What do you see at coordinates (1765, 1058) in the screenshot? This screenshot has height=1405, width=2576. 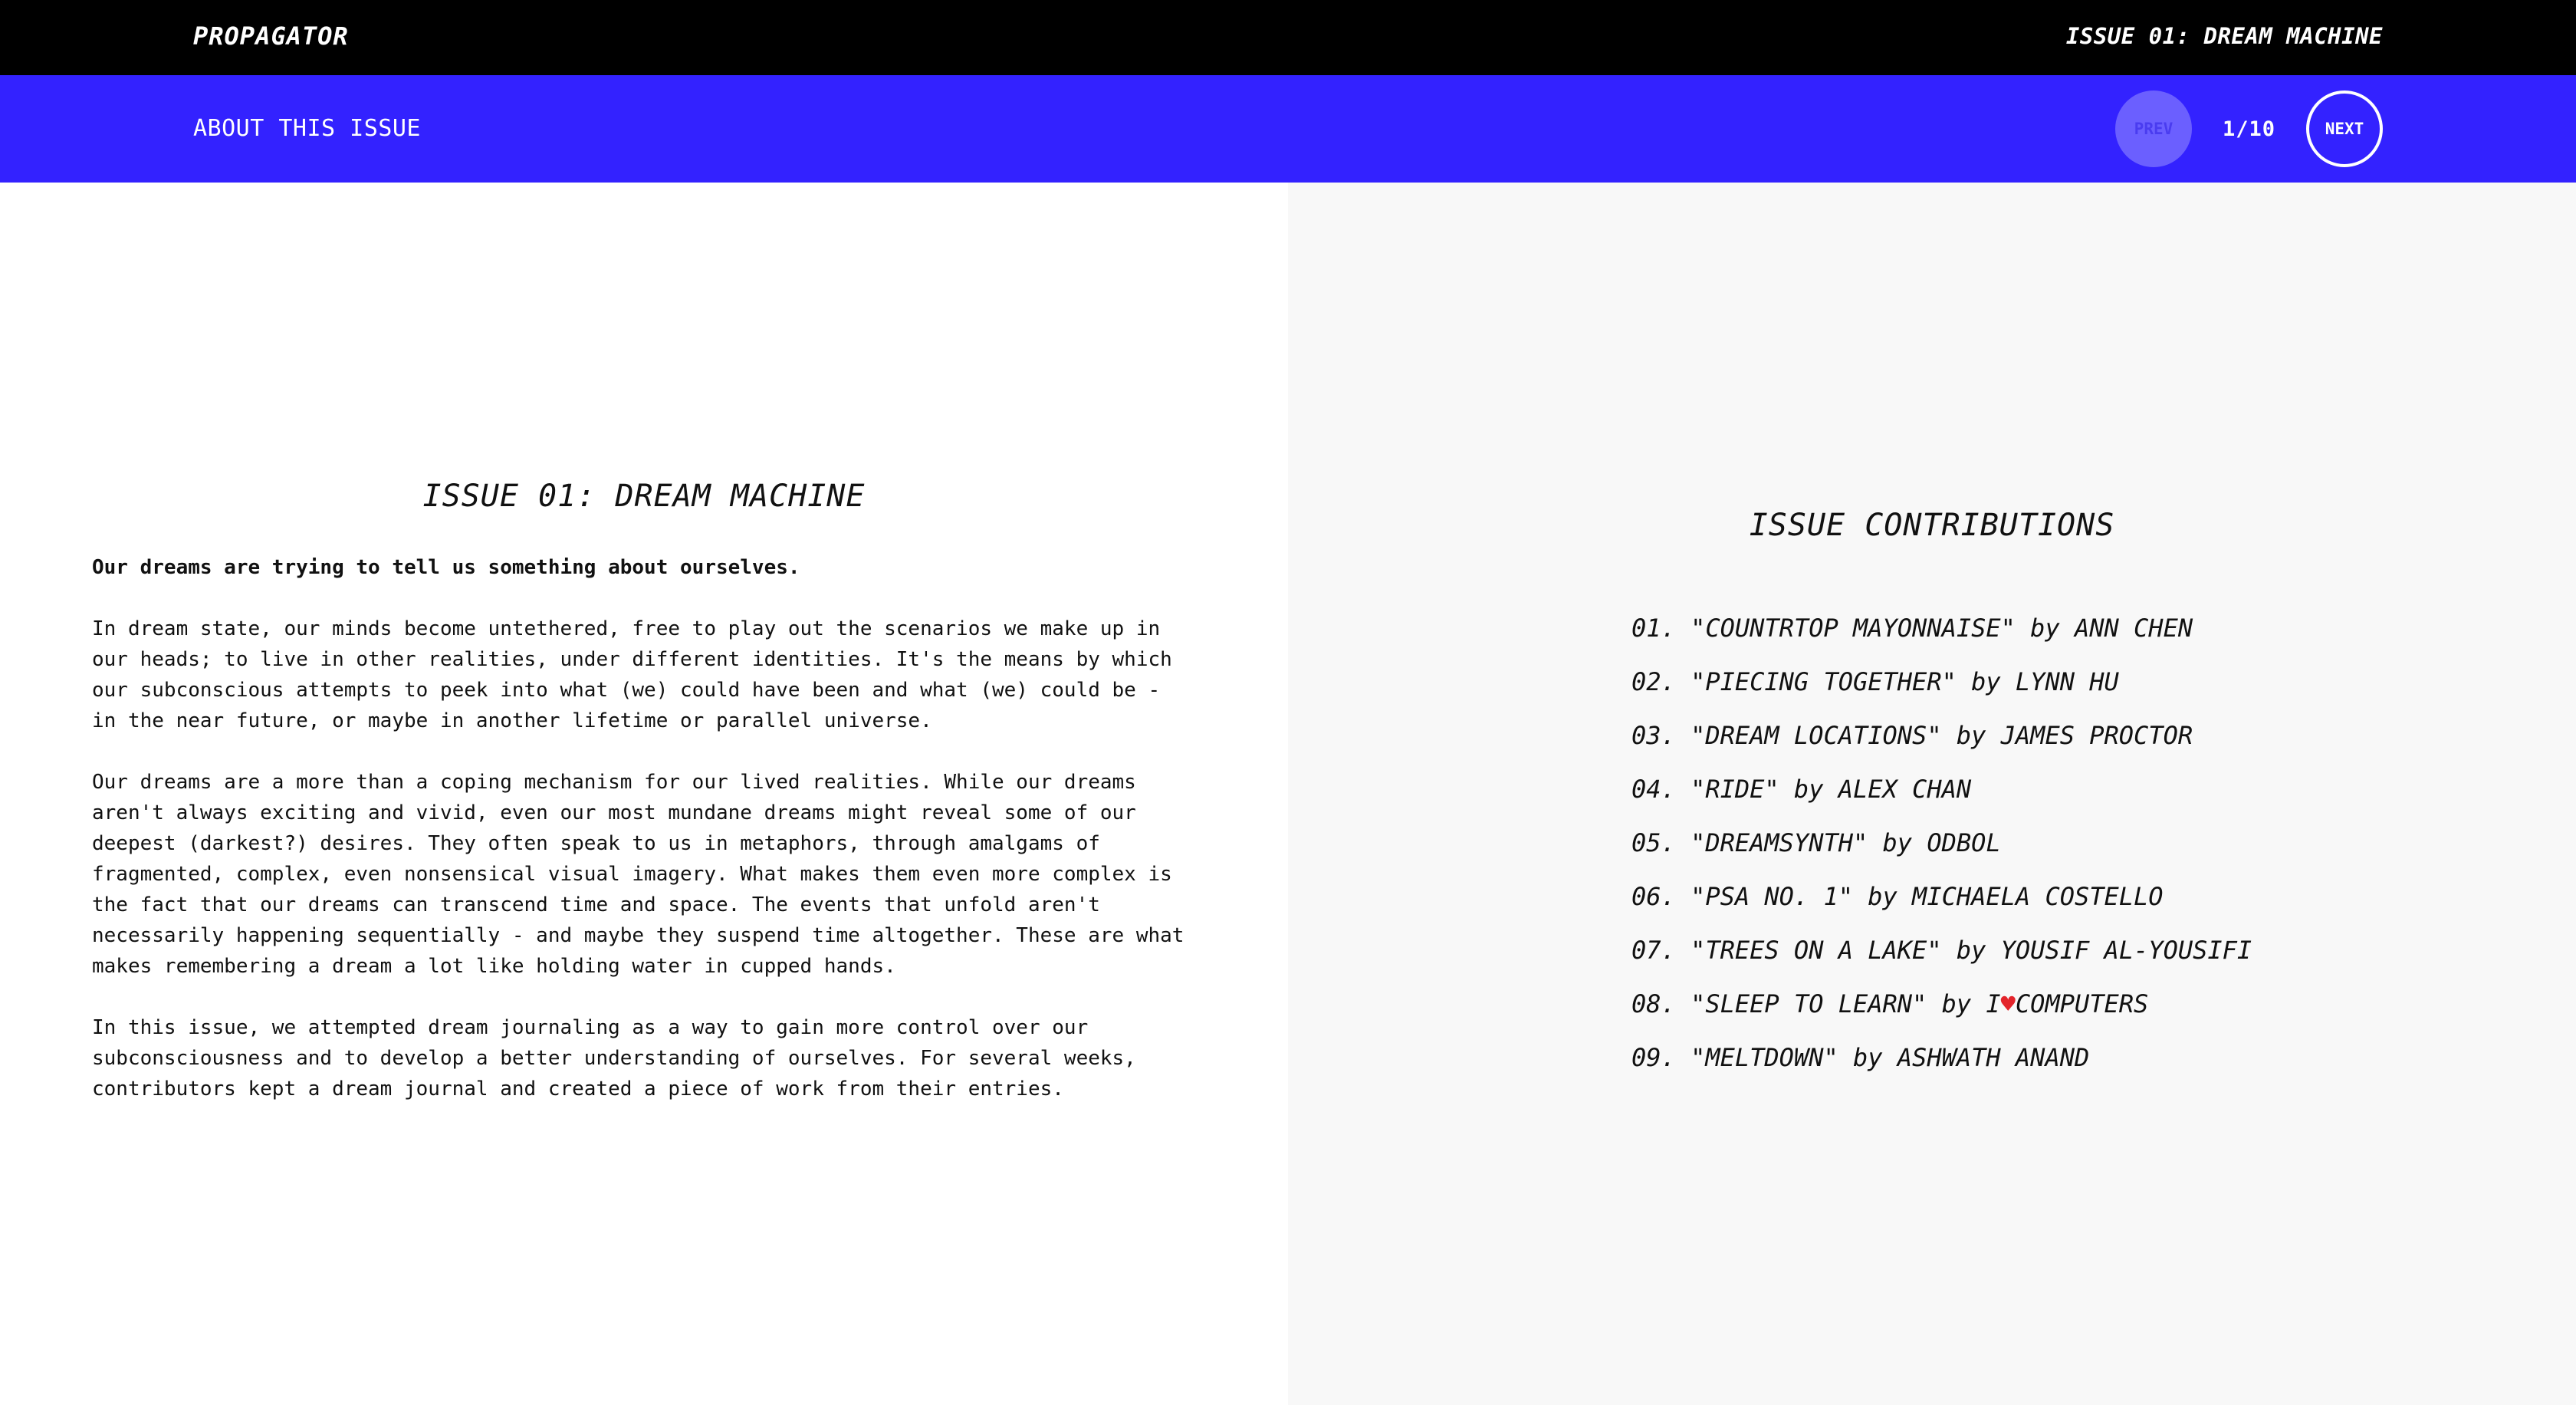 I see `contribution-work: "MELTDOWN"` at bounding box center [1765, 1058].